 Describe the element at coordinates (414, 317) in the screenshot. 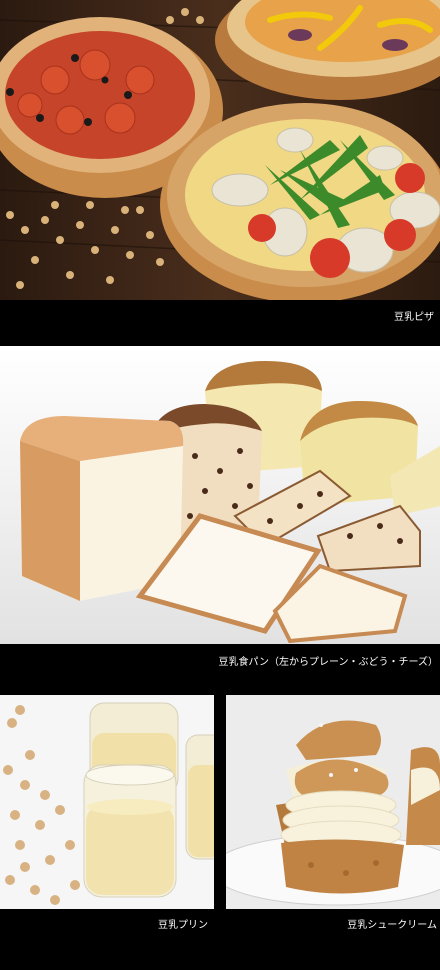

I see `pizza-caption: 豆乳ピザ` at that location.